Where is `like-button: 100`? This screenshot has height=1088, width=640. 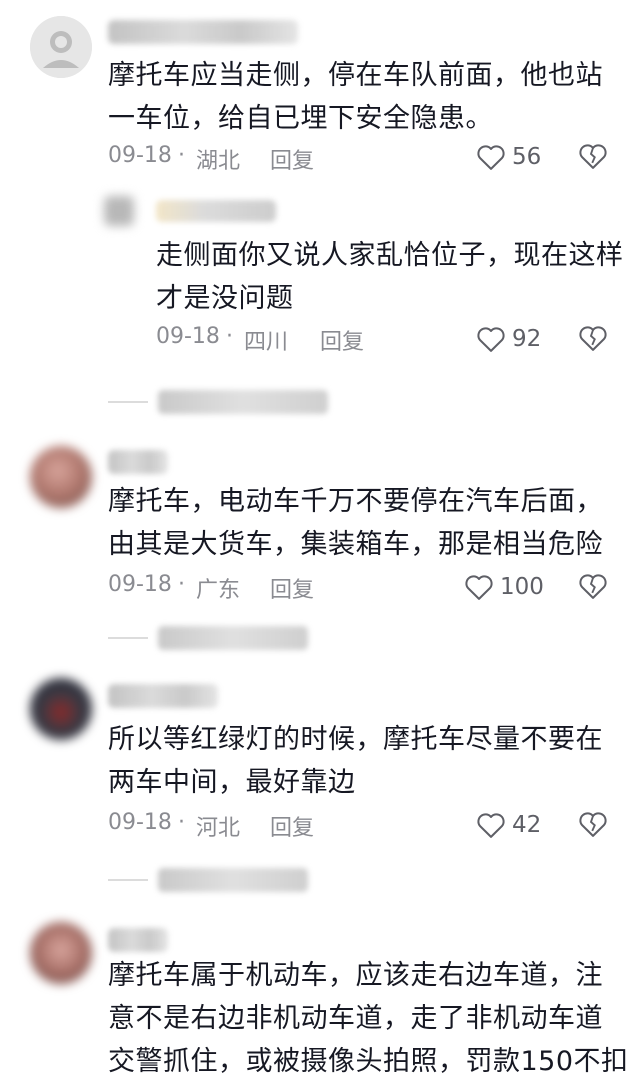 like-button: 100 is located at coordinates (504, 587).